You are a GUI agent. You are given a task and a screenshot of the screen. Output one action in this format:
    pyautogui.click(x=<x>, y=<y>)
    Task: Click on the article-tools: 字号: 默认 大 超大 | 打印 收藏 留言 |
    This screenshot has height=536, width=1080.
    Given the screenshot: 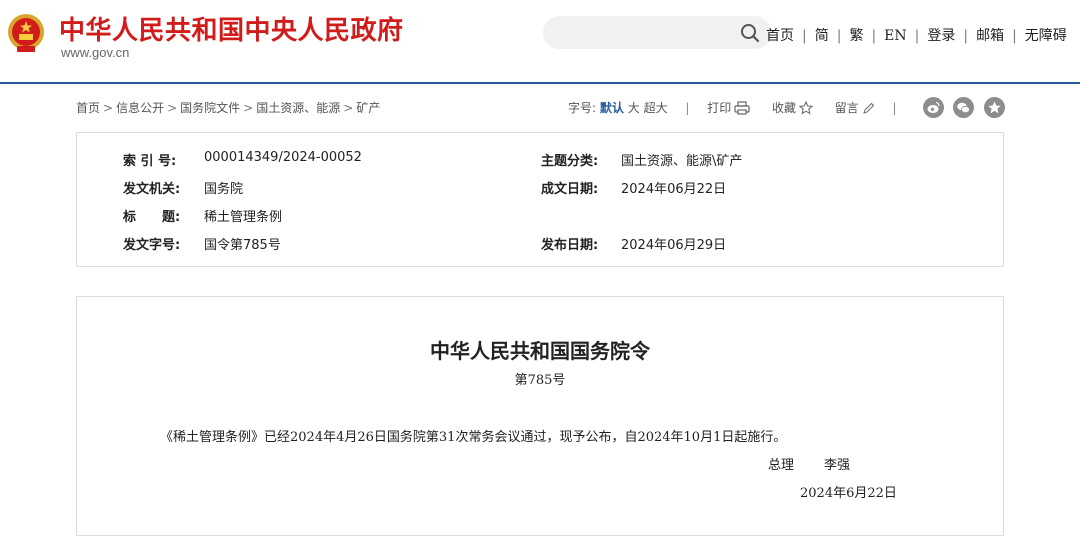 What is the action you would take?
    pyautogui.click(x=739, y=107)
    